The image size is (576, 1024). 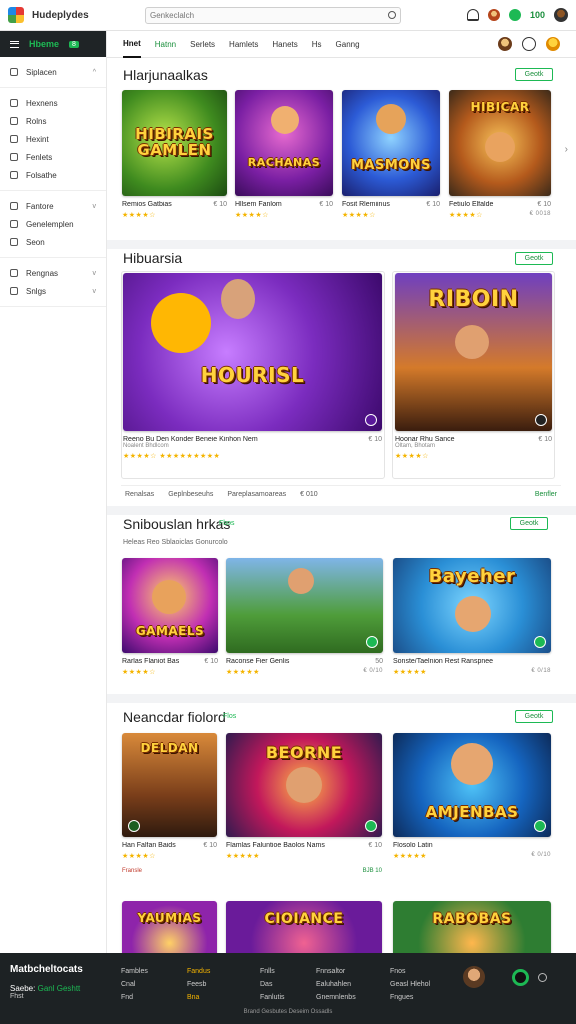 What do you see at coordinates (317, 44) in the screenshot?
I see `tab-hs: Hs` at bounding box center [317, 44].